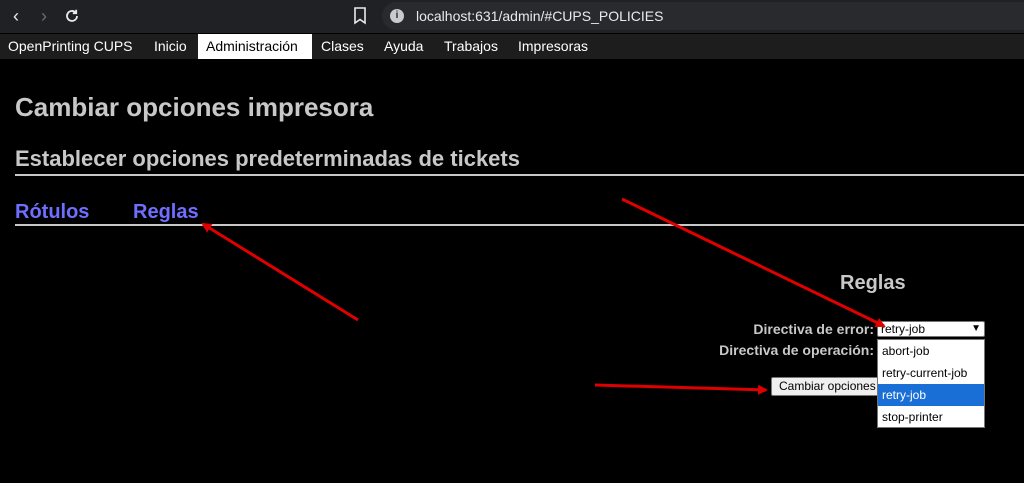 Image resolution: width=1024 pixels, height=483 pixels. I want to click on option-abort-job: abort-job, so click(931, 351).